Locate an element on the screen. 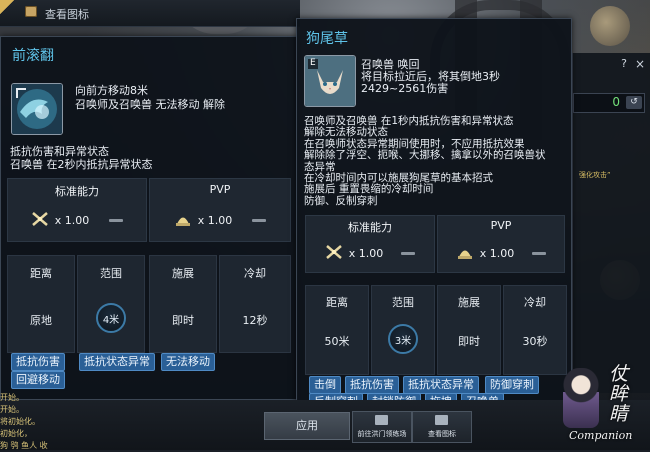 This screenshot has width=650, height=452. standard-value-row: x 1.00 is located at coordinates (77, 220).